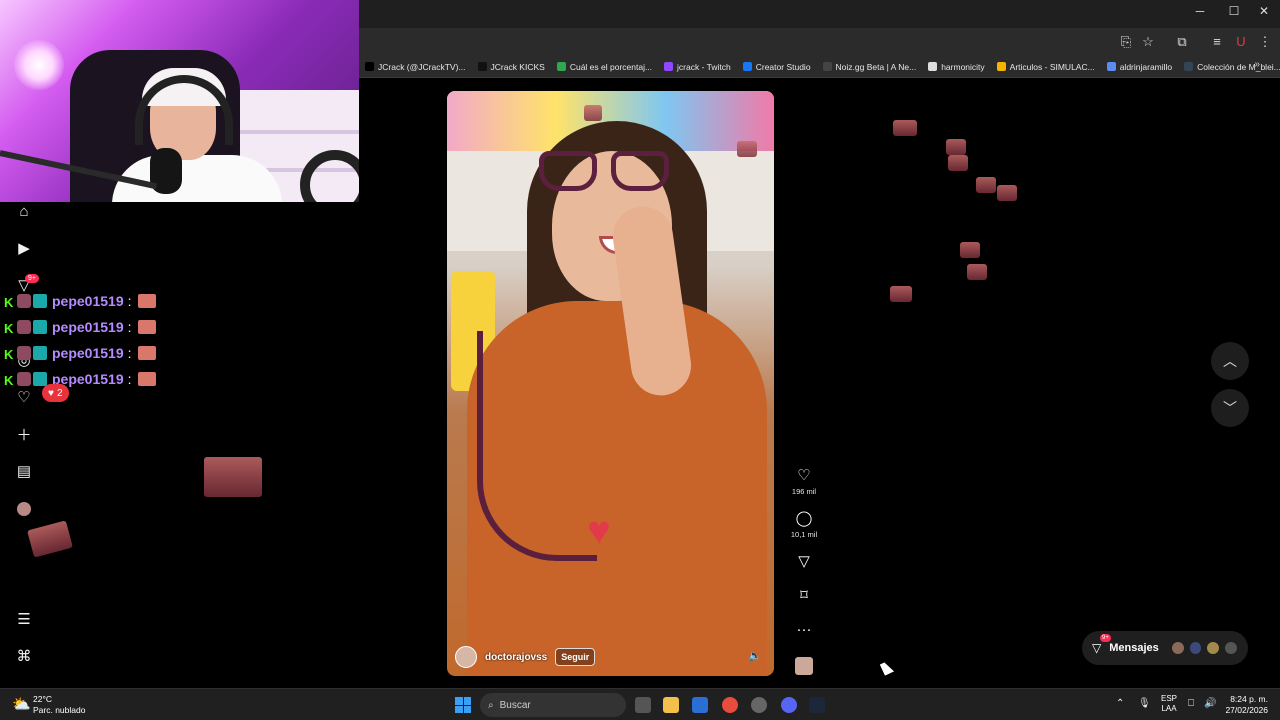  I want to click on stream-chat-overlay: Kpepe01519: Kpepe01519, so click(80, 340).